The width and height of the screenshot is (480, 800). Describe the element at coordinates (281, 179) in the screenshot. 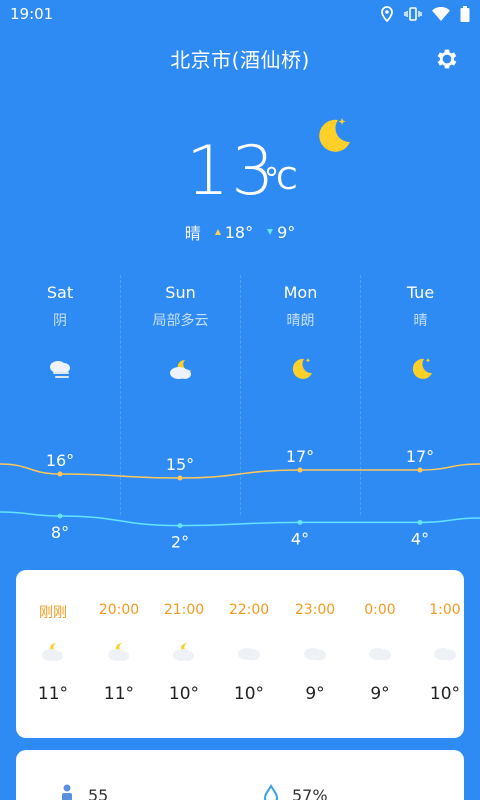

I see `temperature-unit: ℃` at that location.